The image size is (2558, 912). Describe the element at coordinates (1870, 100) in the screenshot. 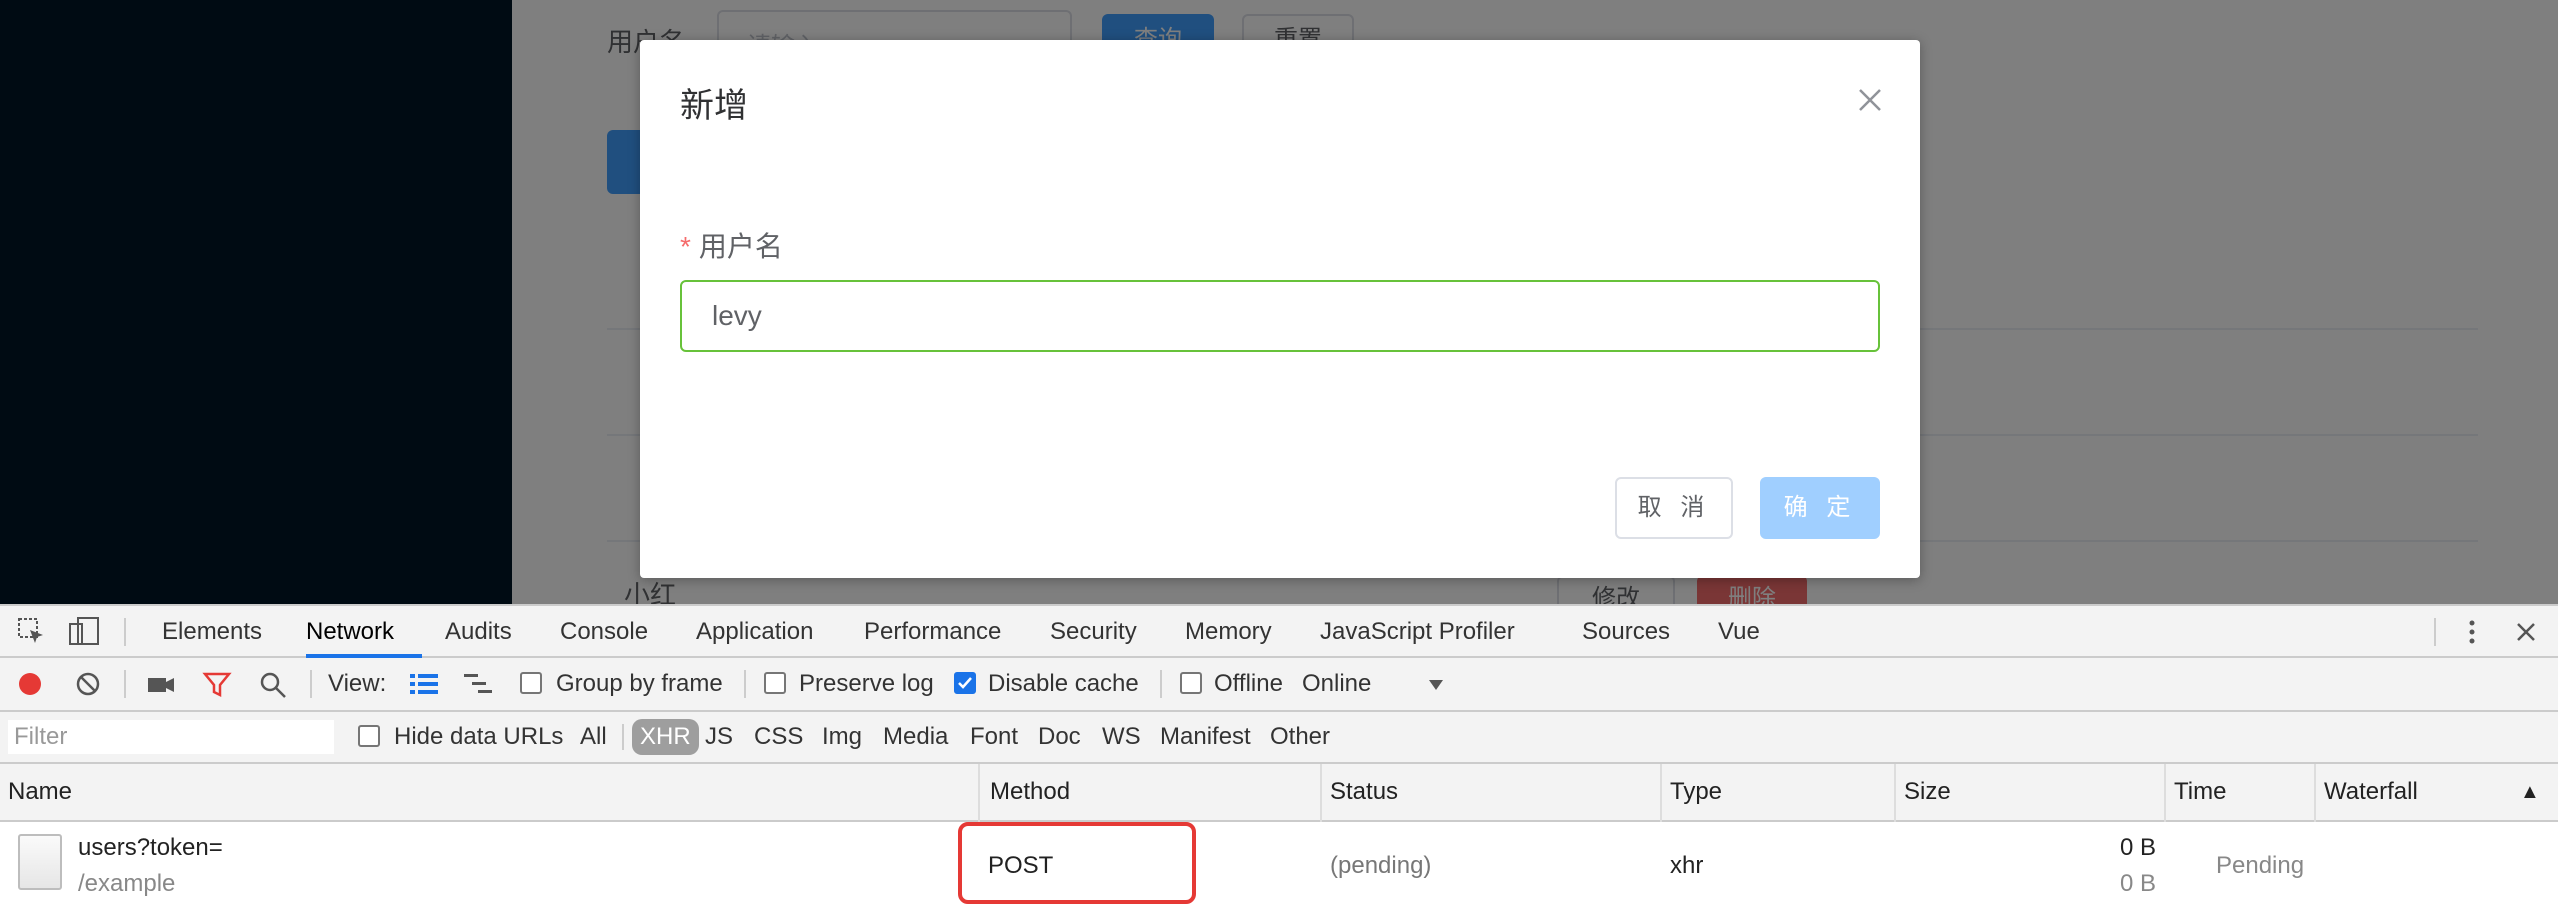

I see `close-icon` at that location.